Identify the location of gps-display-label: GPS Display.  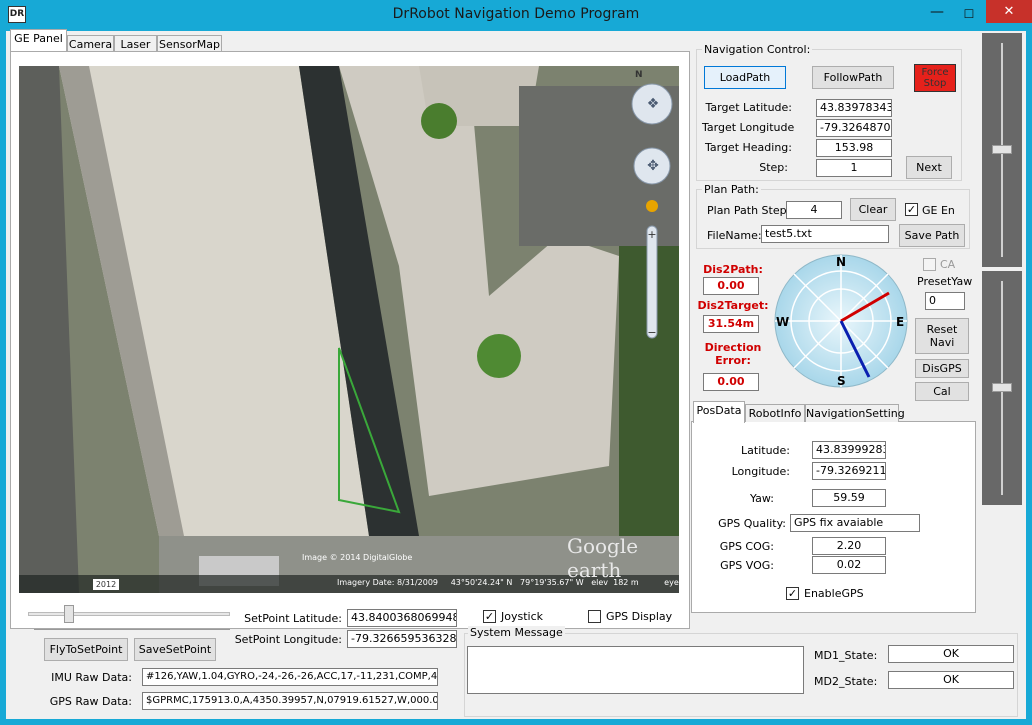
(639, 616).